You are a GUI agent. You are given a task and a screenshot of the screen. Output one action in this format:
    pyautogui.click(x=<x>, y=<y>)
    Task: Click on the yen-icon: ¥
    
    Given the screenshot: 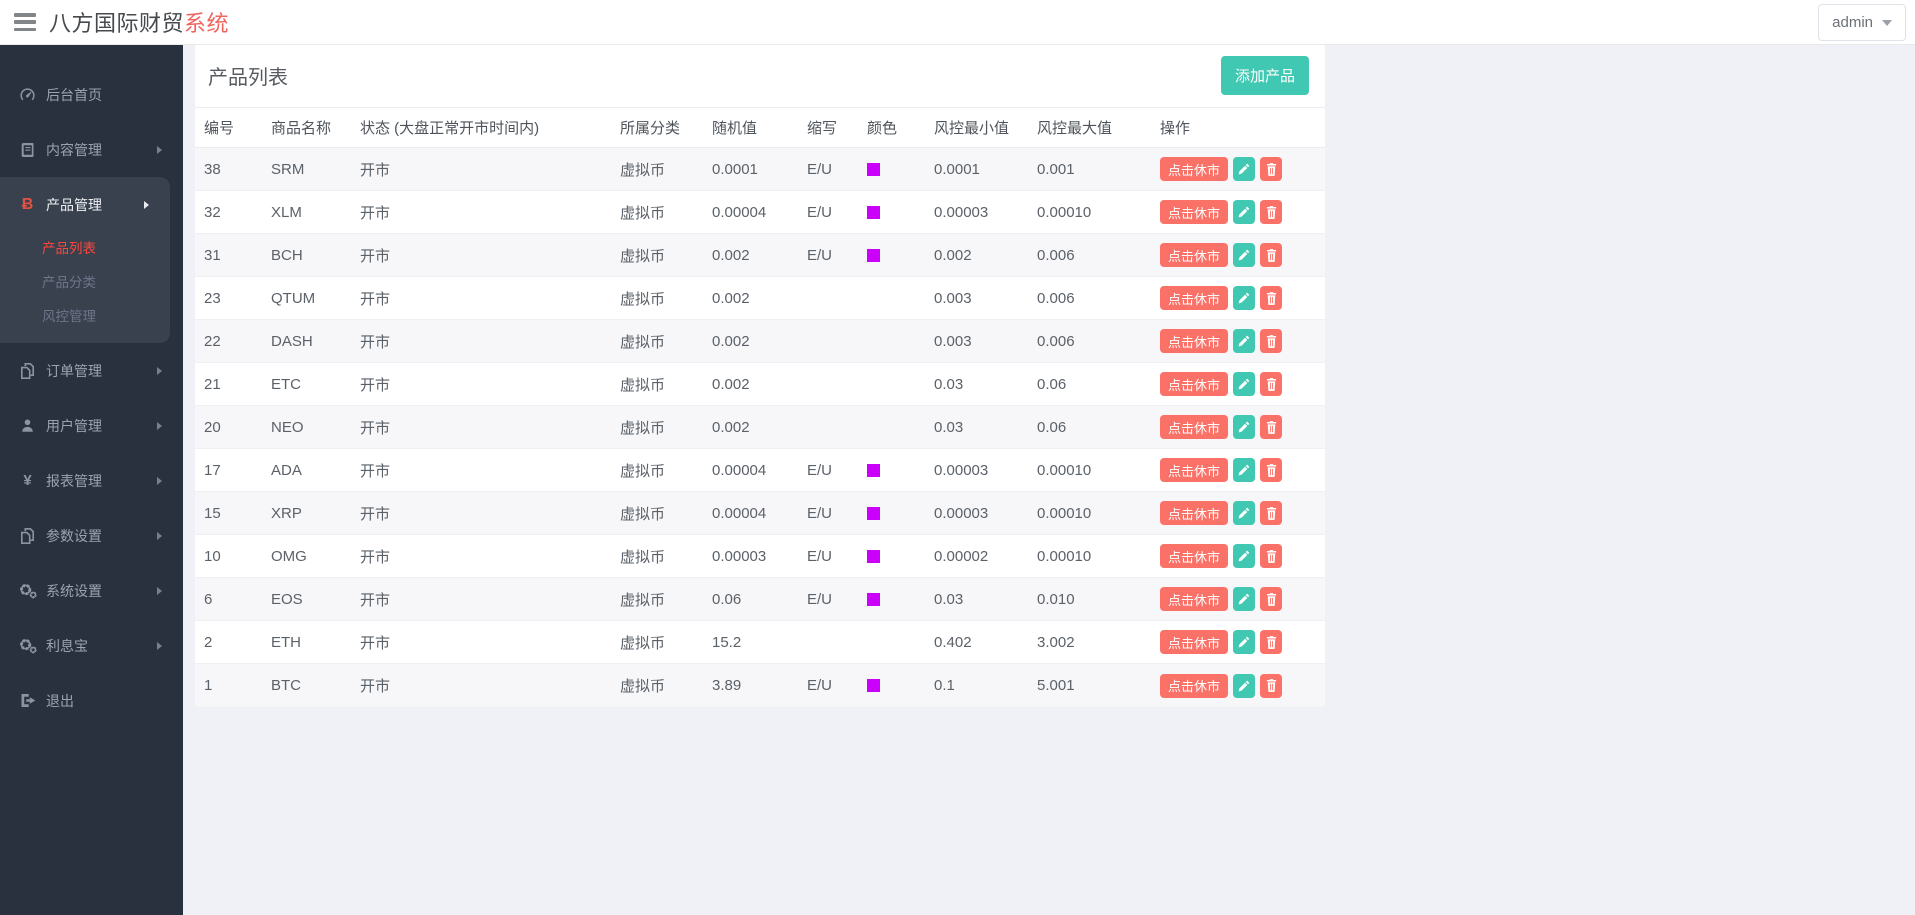 What is the action you would take?
    pyautogui.click(x=27, y=480)
    